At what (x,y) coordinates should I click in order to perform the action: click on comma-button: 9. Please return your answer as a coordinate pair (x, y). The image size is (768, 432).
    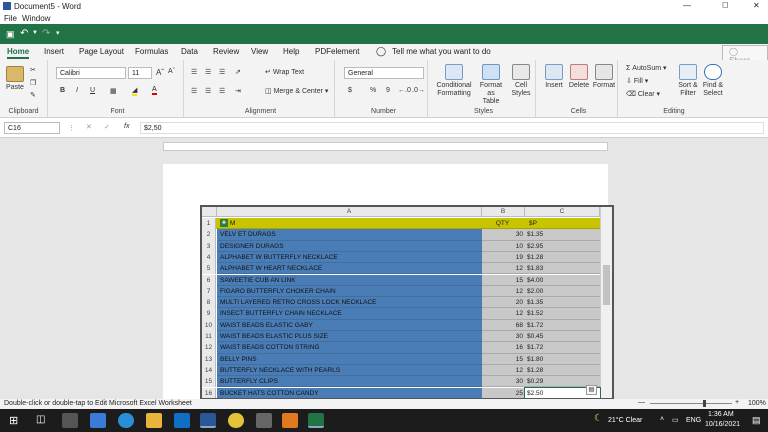
    Looking at the image, I should click on (388, 90).